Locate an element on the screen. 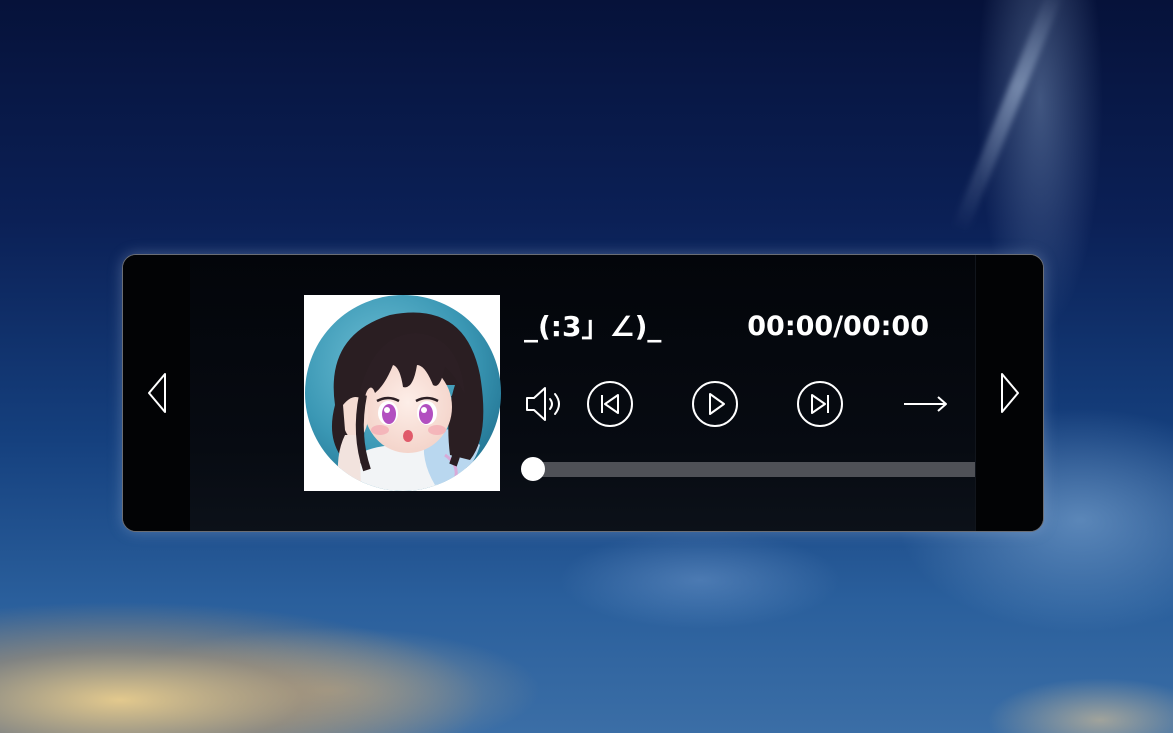  previous-page-button is located at coordinates (157, 393).